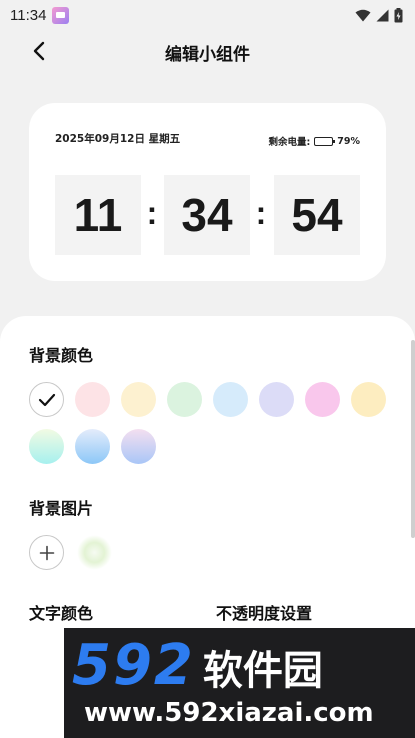  I want to click on wifi-icon, so click(363, 15).